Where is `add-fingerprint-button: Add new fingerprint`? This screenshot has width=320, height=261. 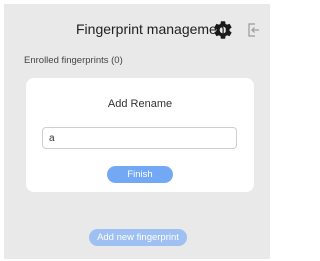
add-fingerprint-button: Add new fingerprint is located at coordinates (138, 237).